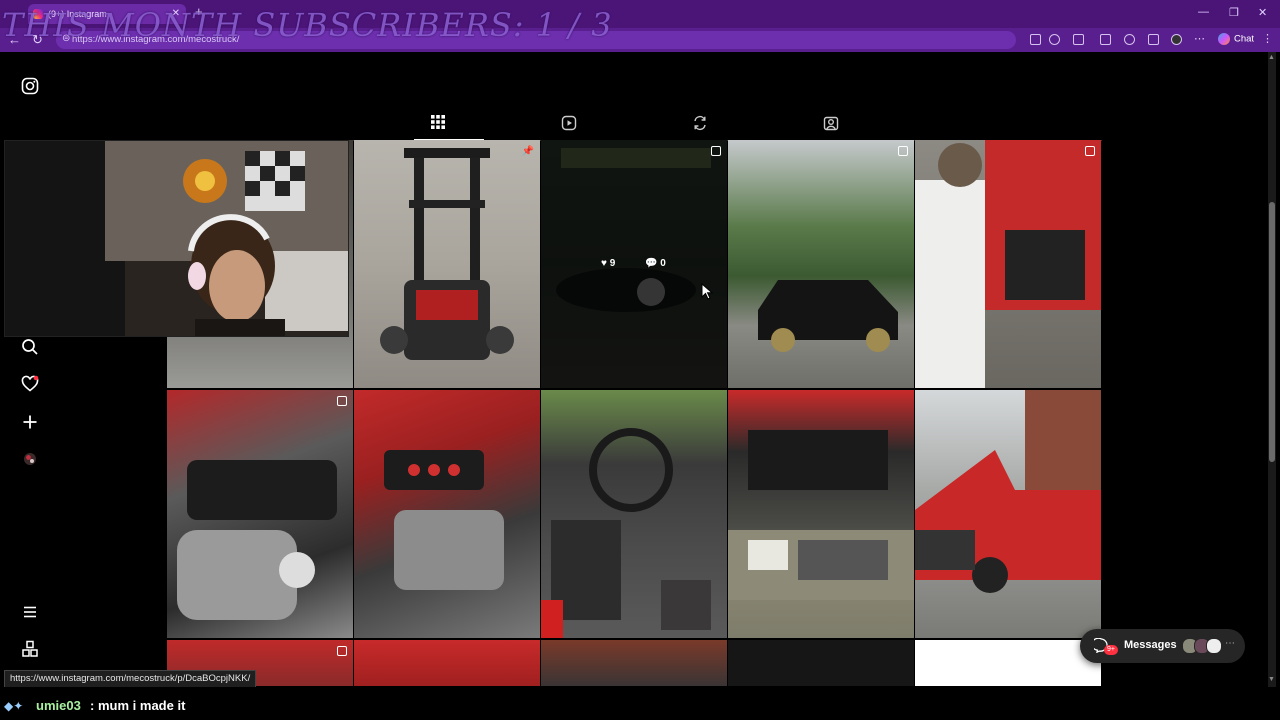 The width and height of the screenshot is (1280, 720). Describe the element at coordinates (1267, 38) in the screenshot. I see `sidebar-toggle-icon: ⋮` at that location.